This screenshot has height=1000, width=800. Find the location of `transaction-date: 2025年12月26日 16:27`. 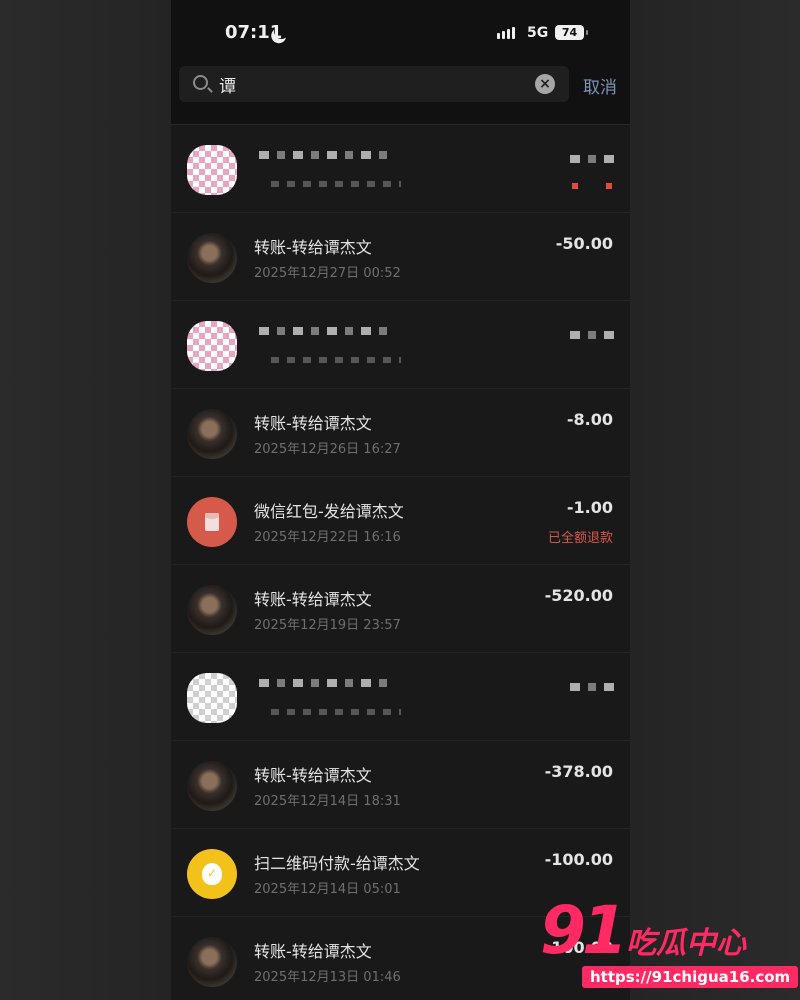

transaction-date: 2025年12月26日 16:27 is located at coordinates (327, 449).